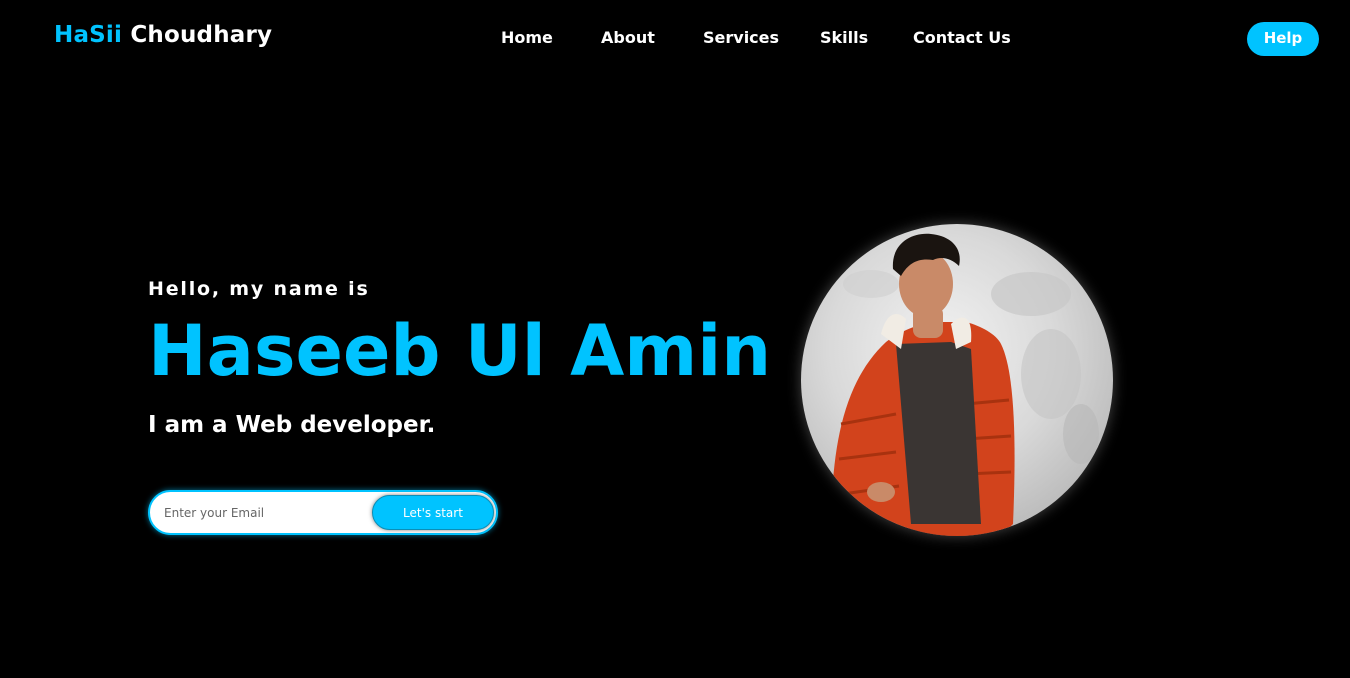 This screenshot has height=678, width=1350. I want to click on profile-portrait, so click(957, 380).